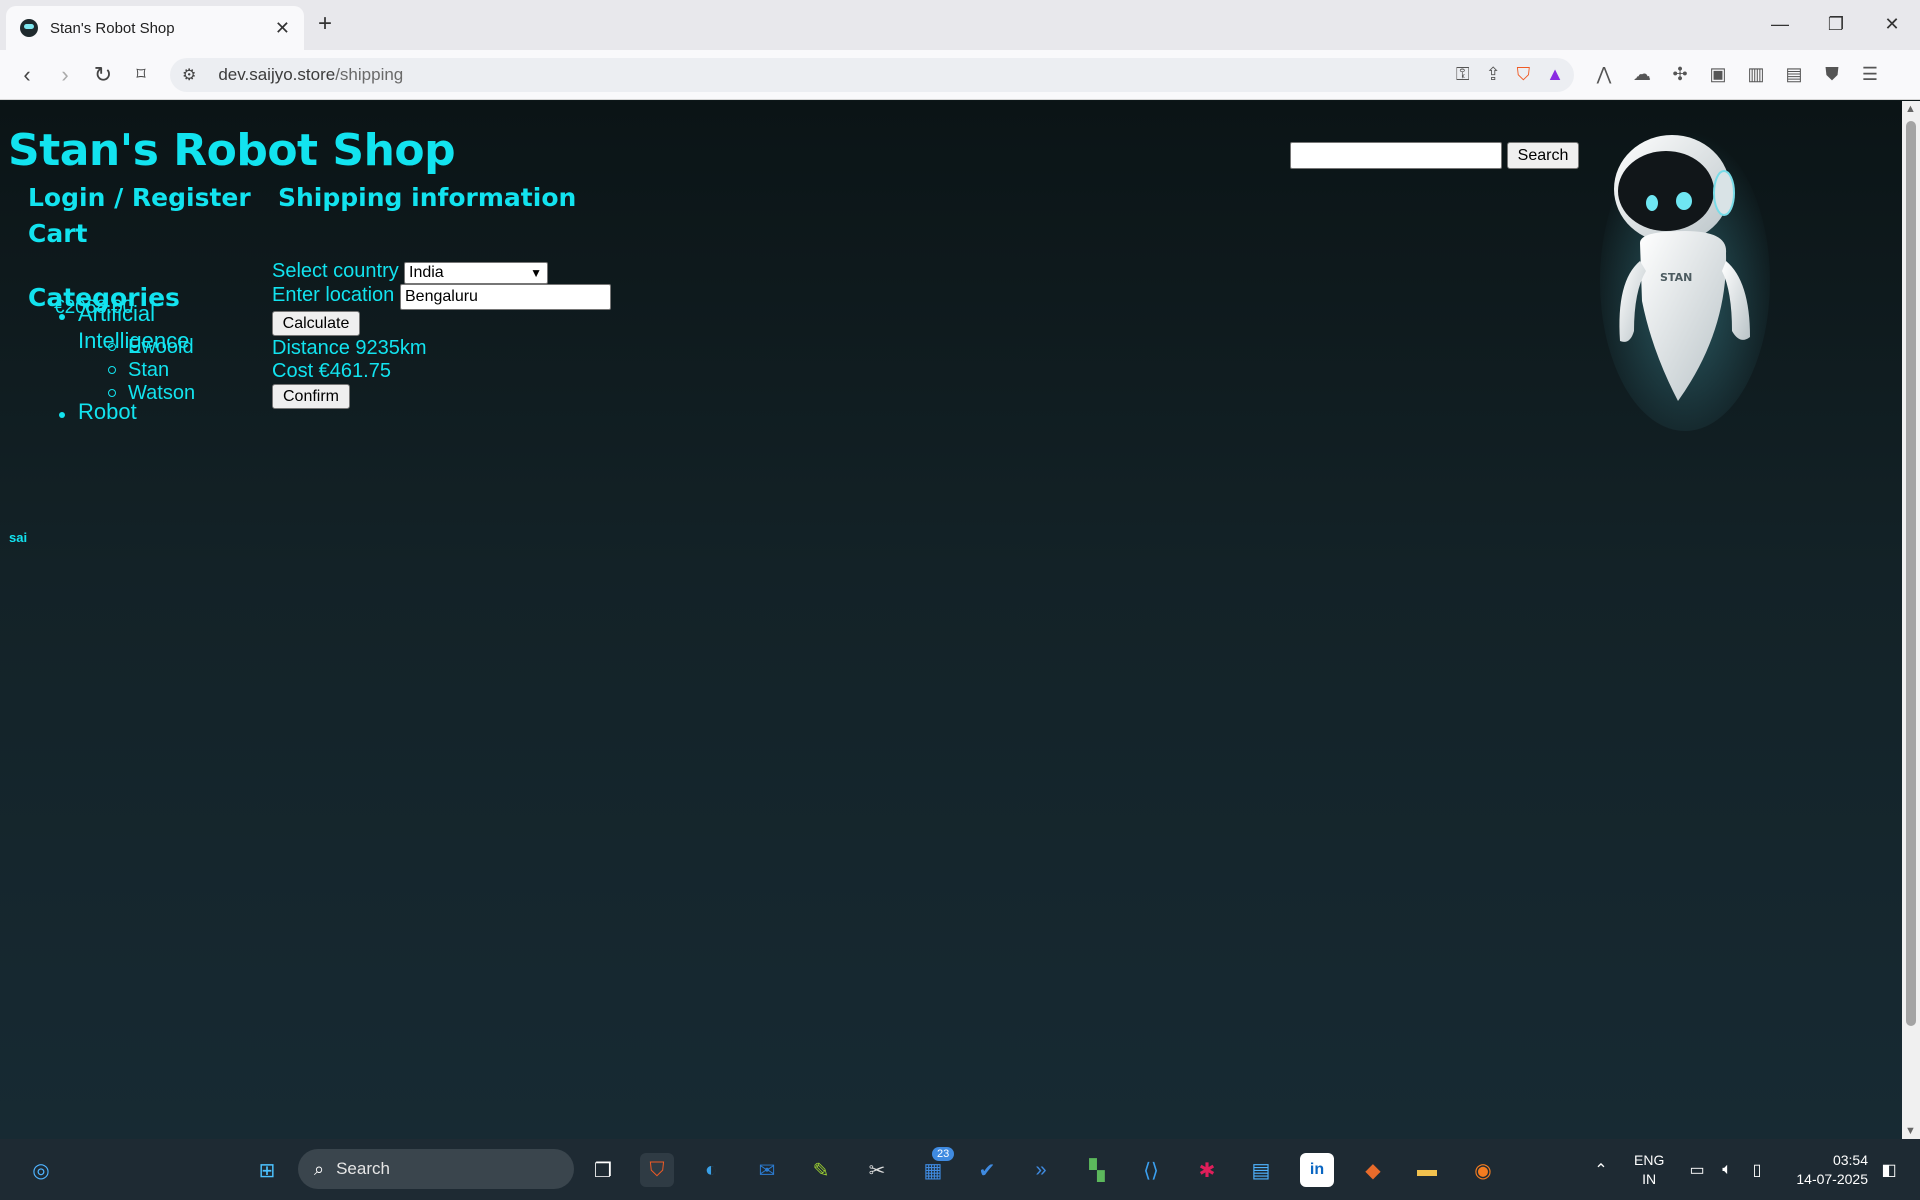 The width and height of the screenshot is (1920, 1200). Describe the element at coordinates (427, 197) in the screenshot. I see `shipping-heading: Shipping information` at that location.